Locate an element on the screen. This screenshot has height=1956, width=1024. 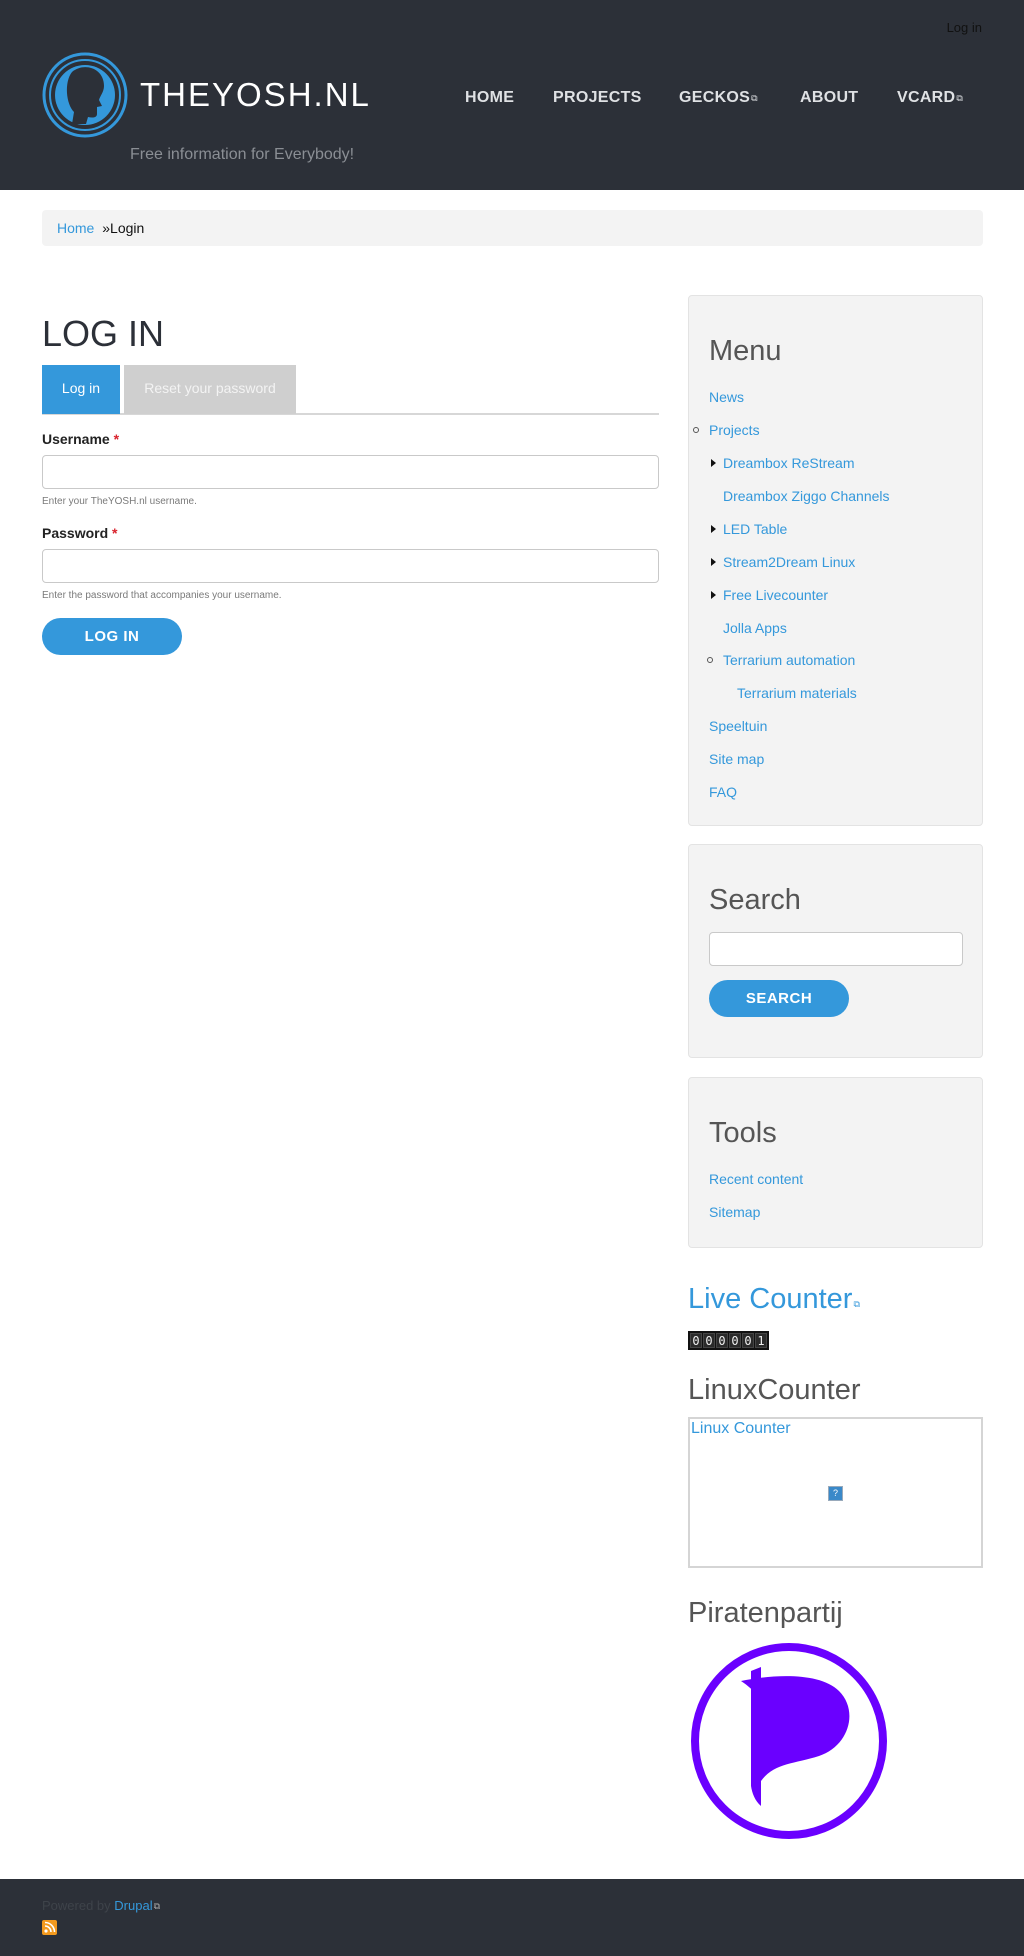
counter-digit: 1 is located at coordinates (761, 1340).